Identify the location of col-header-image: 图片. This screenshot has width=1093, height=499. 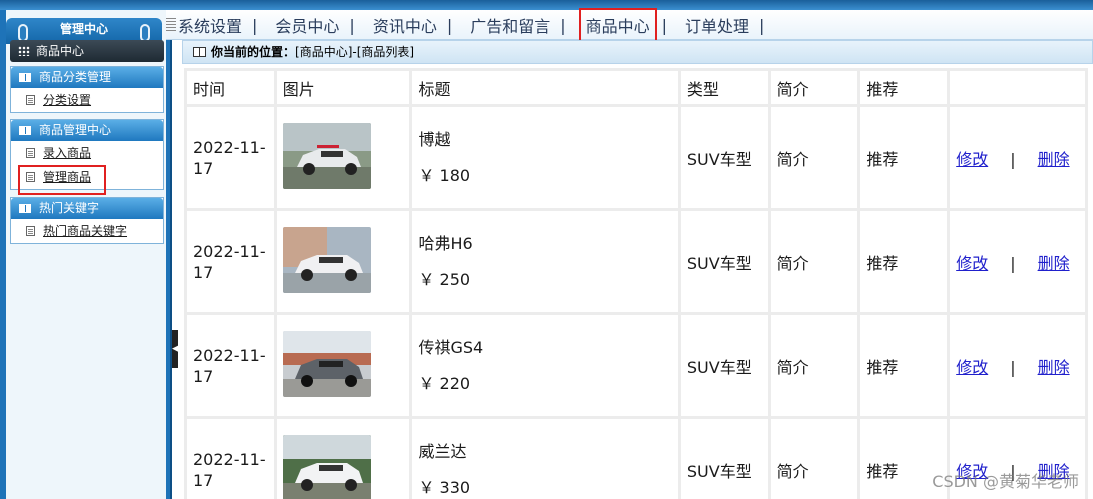
(343, 87).